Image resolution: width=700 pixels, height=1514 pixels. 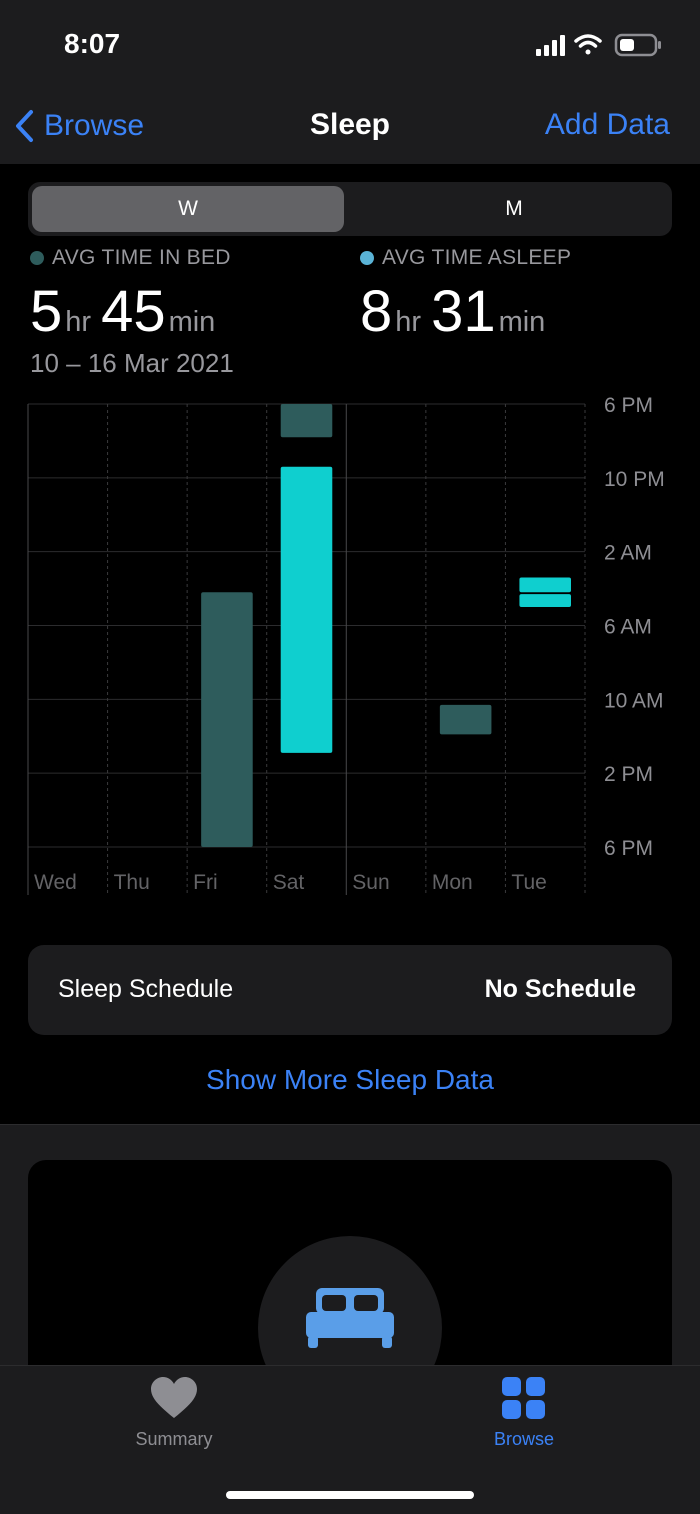 I want to click on avg-time-in-bed: AVG TIME IN BED 5 hr 45 min, so click(x=130, y=295).